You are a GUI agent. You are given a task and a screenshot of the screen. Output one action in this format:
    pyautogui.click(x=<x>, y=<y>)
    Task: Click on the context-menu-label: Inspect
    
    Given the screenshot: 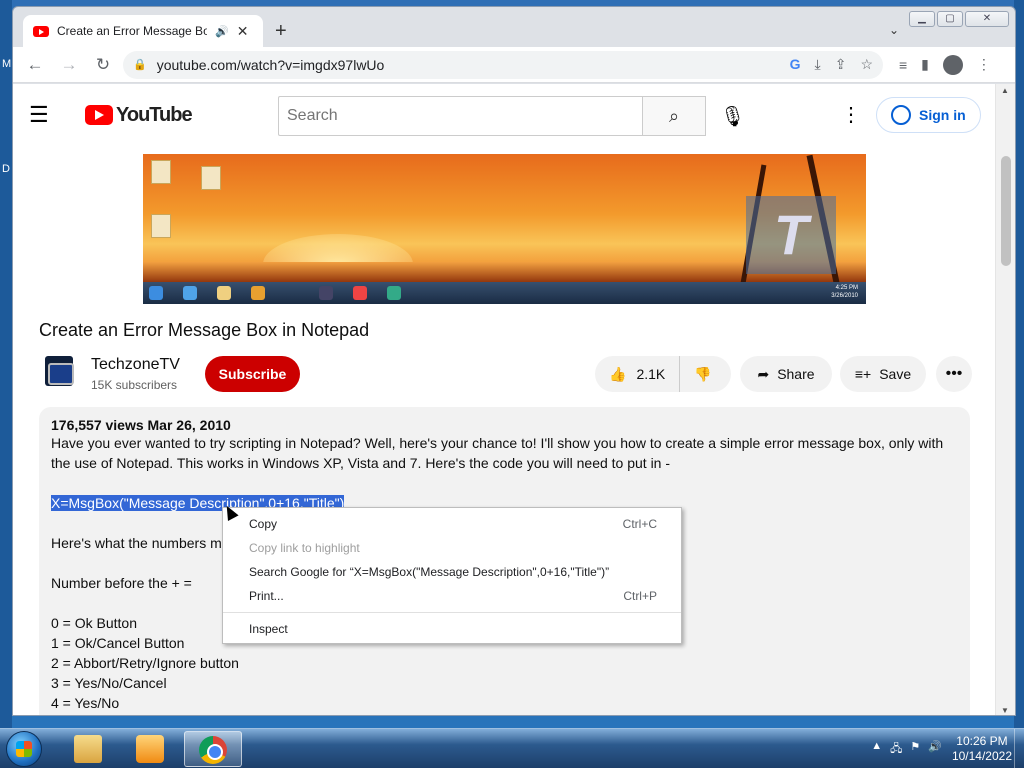 What is the action you would take?
    pyautogui.click(x=268, y=629)
    